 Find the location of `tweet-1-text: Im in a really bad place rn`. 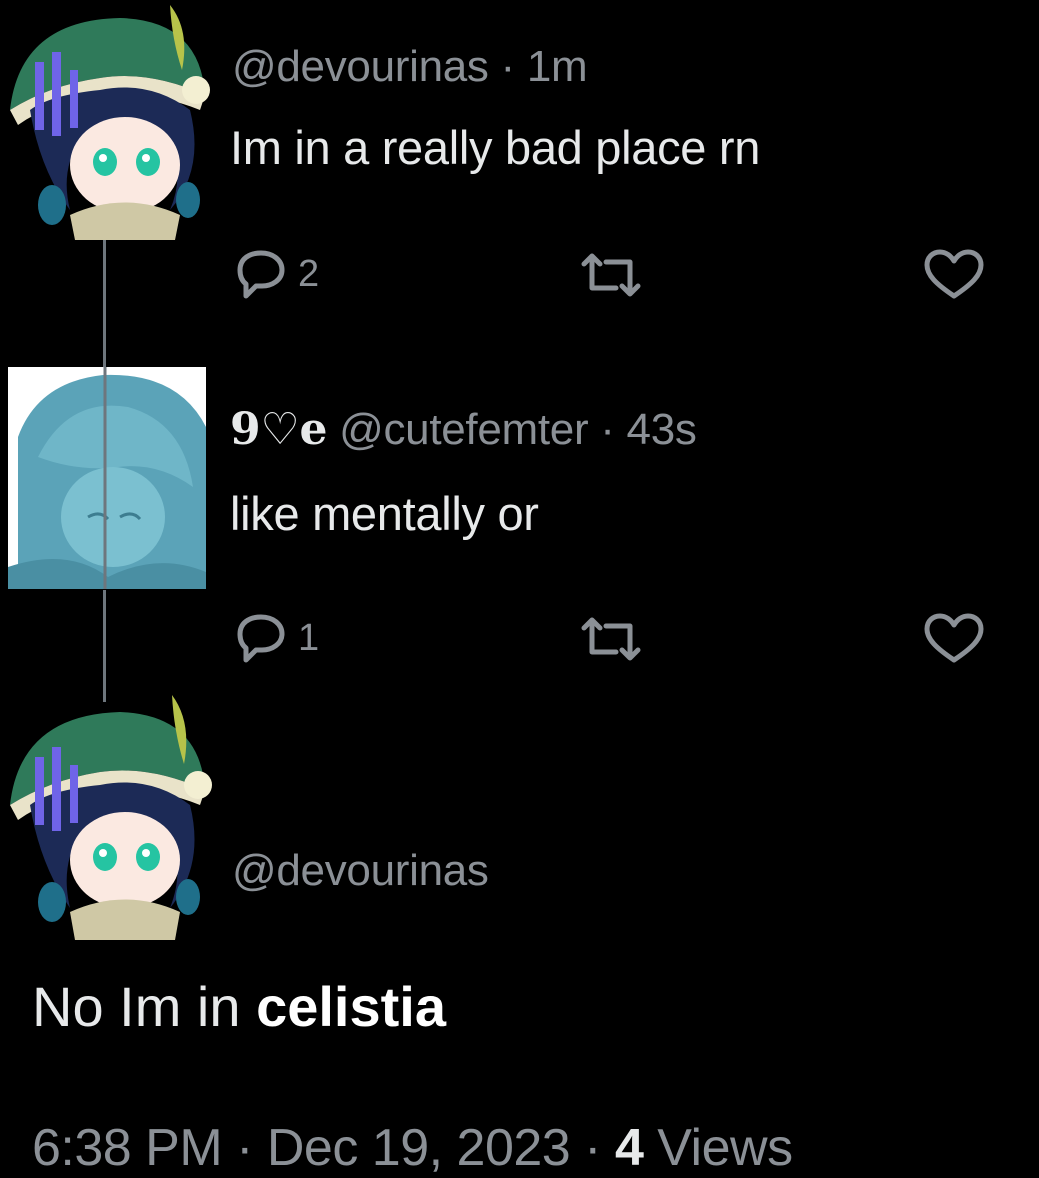

tweet-1-text: Im in a really bad place rn is located at coordinates (495, 147).